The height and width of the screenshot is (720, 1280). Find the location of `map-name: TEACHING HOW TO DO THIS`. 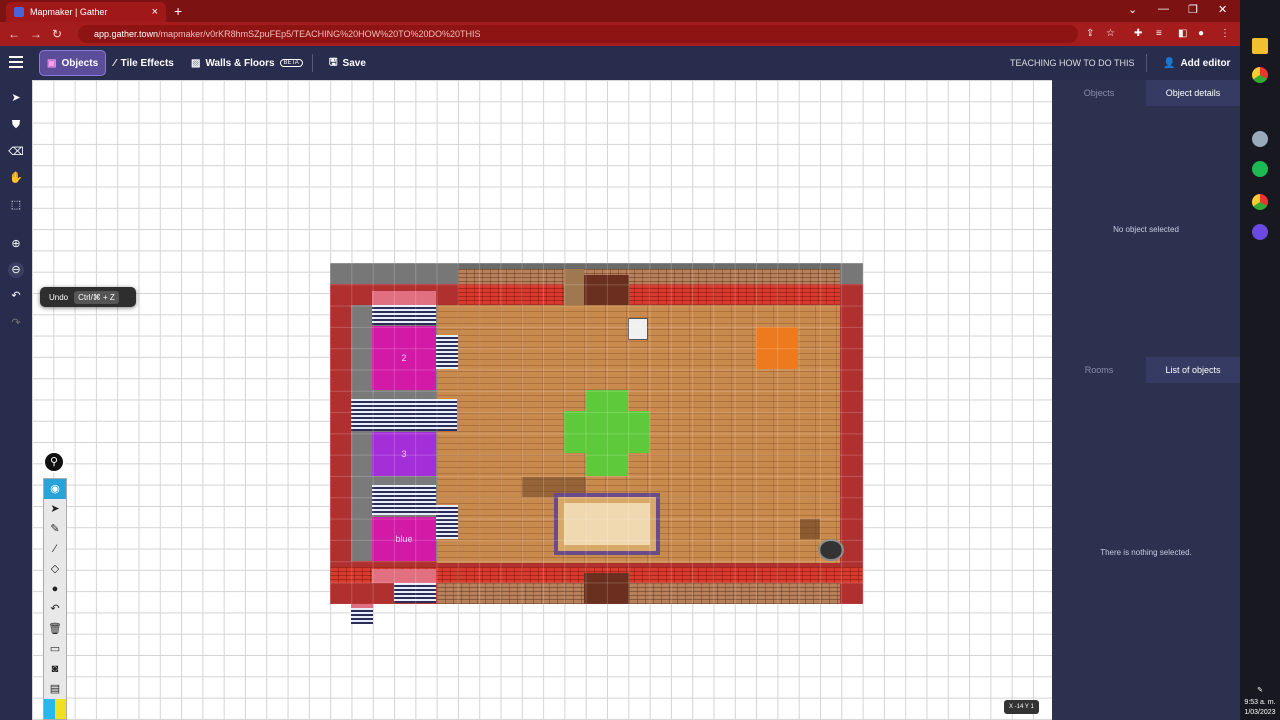

map-name: TEACHING HOW TO DO THIS is located at coordinates (1072, 63).